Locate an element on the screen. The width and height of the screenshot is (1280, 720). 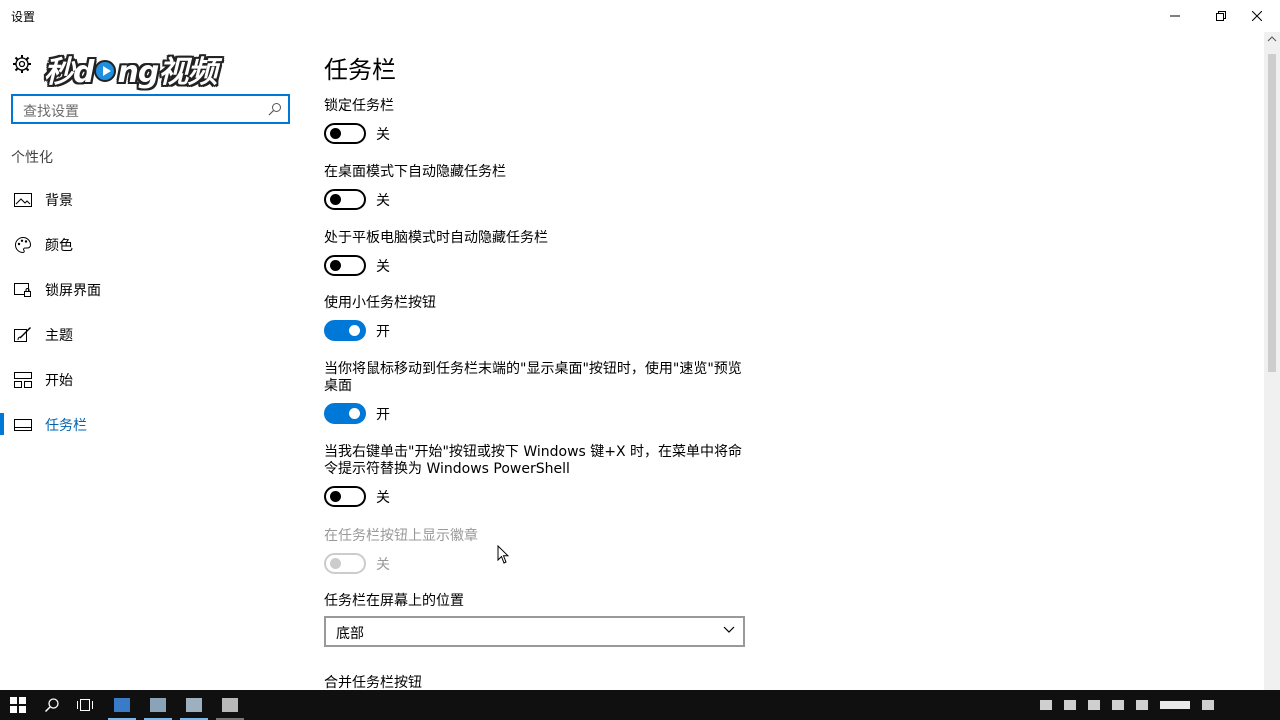
tray-clock is located at coordinates (1175, 705).